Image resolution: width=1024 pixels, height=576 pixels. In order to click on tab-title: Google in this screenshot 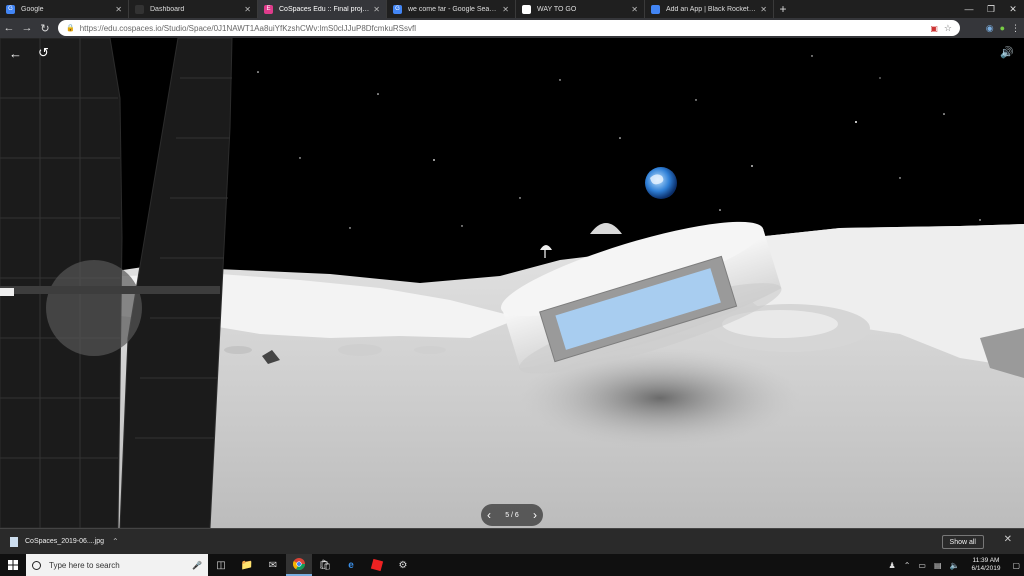, I will do `click(32, 9)`.